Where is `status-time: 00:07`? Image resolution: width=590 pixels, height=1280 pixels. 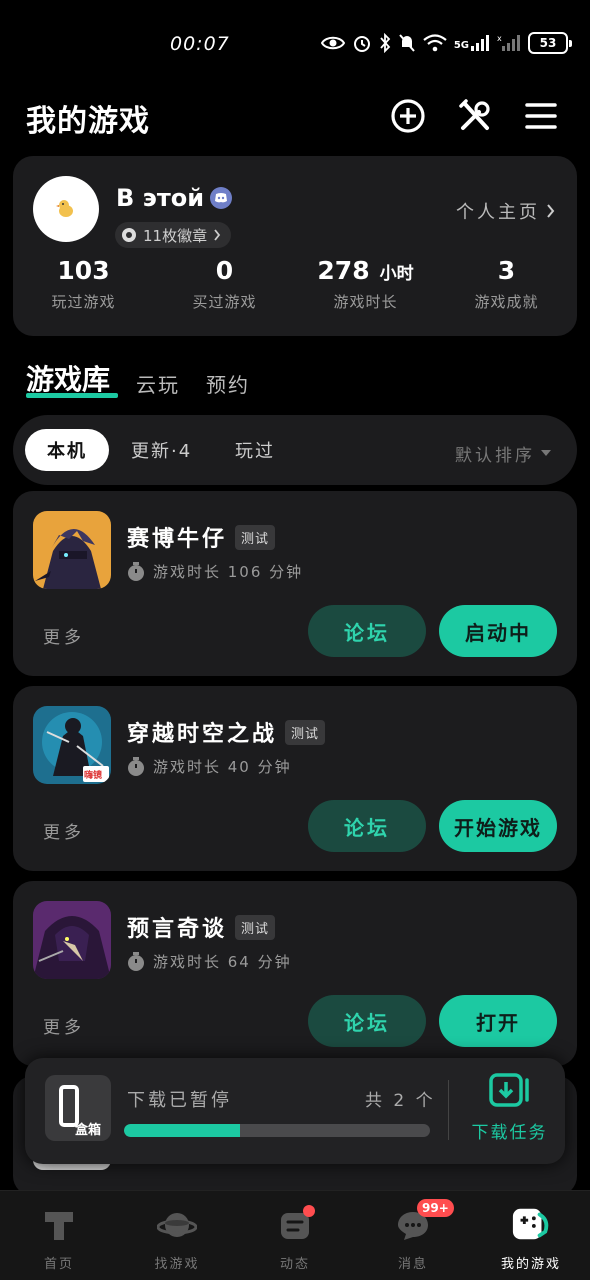 status-time: 00:07 is located at coordinates (200, 44).